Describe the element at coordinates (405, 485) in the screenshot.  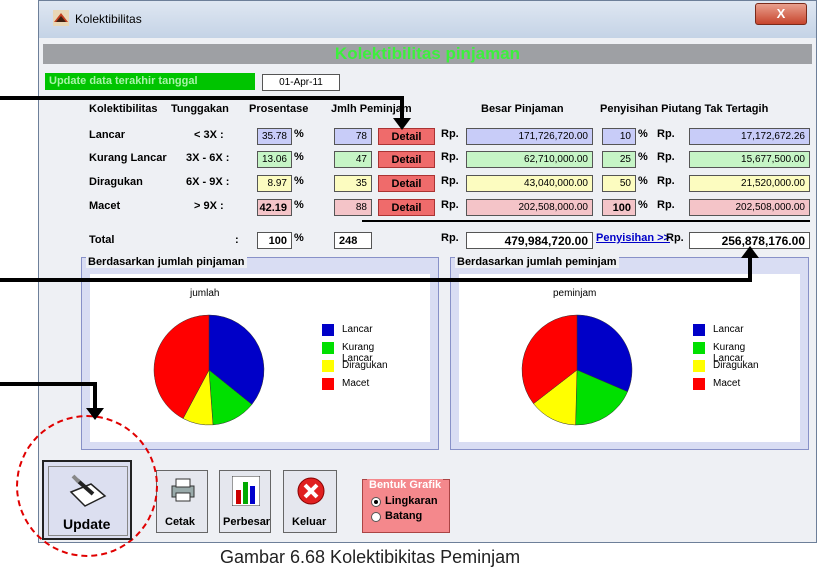
I see `bentuk-grafik-title: Bentuk Grafik` at that location.